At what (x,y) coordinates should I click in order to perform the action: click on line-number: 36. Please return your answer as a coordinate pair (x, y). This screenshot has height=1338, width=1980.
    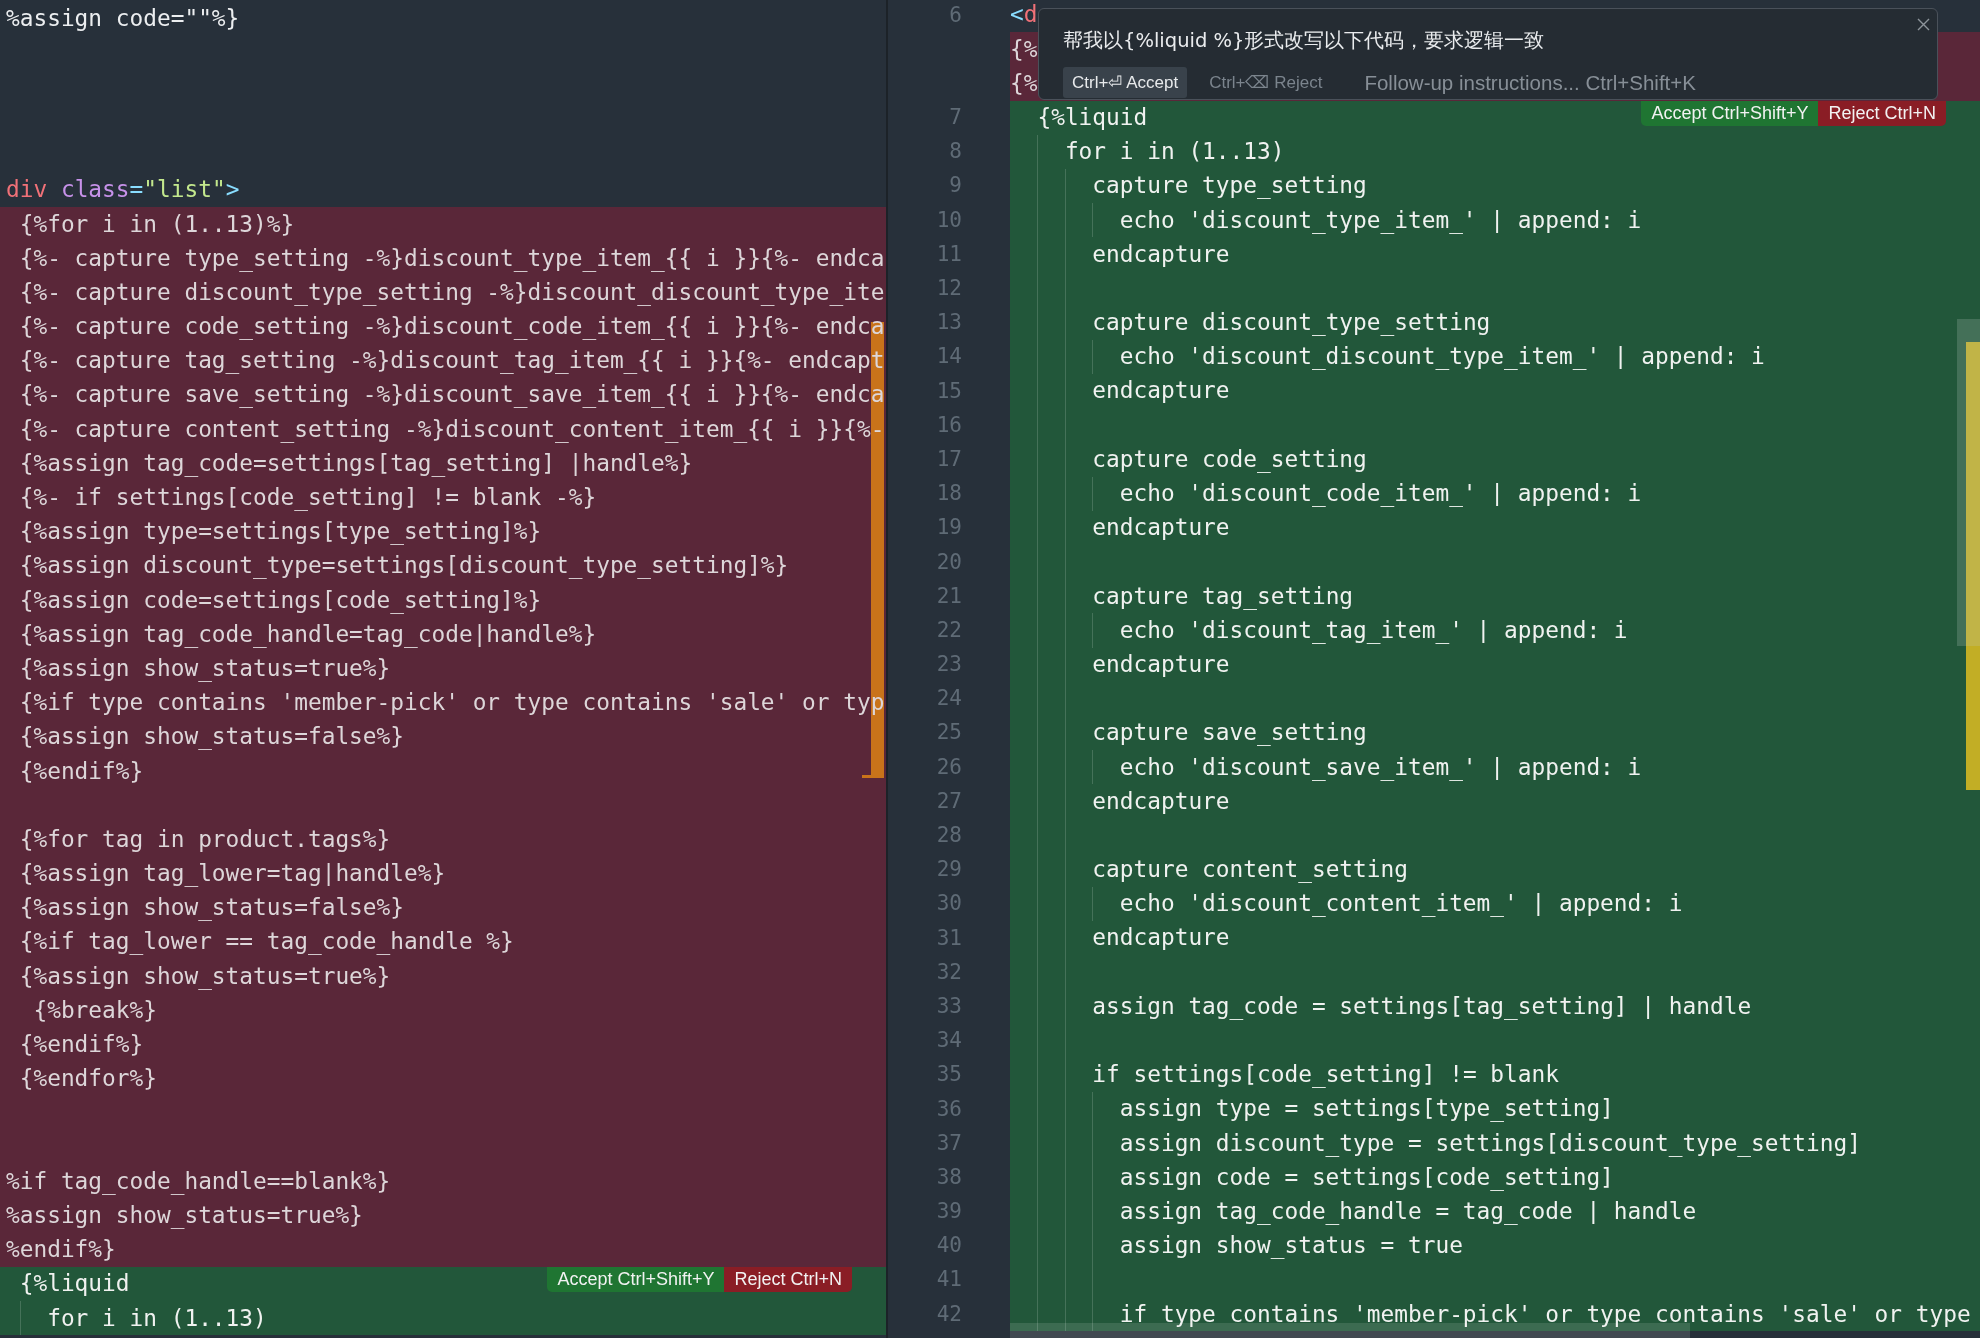
    Looking at the image, I should click on (949, 1109).